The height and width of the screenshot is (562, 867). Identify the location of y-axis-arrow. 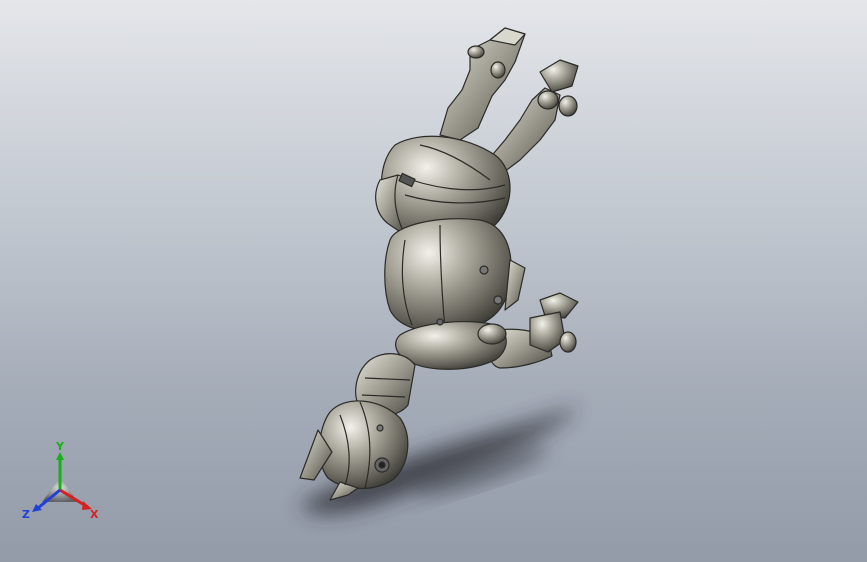
(60, 456).